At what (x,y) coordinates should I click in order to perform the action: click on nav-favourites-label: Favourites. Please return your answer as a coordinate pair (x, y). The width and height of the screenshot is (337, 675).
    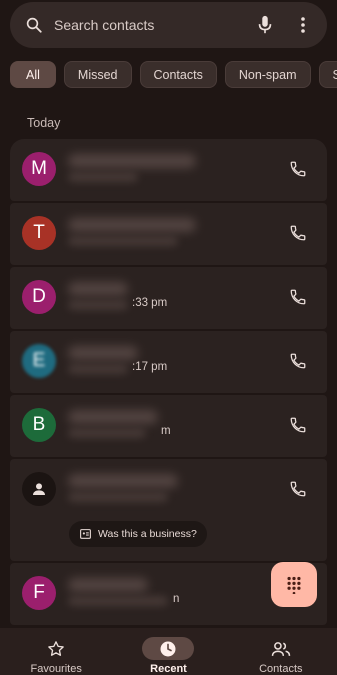
    Looking at the image, I should click on (56, 669).